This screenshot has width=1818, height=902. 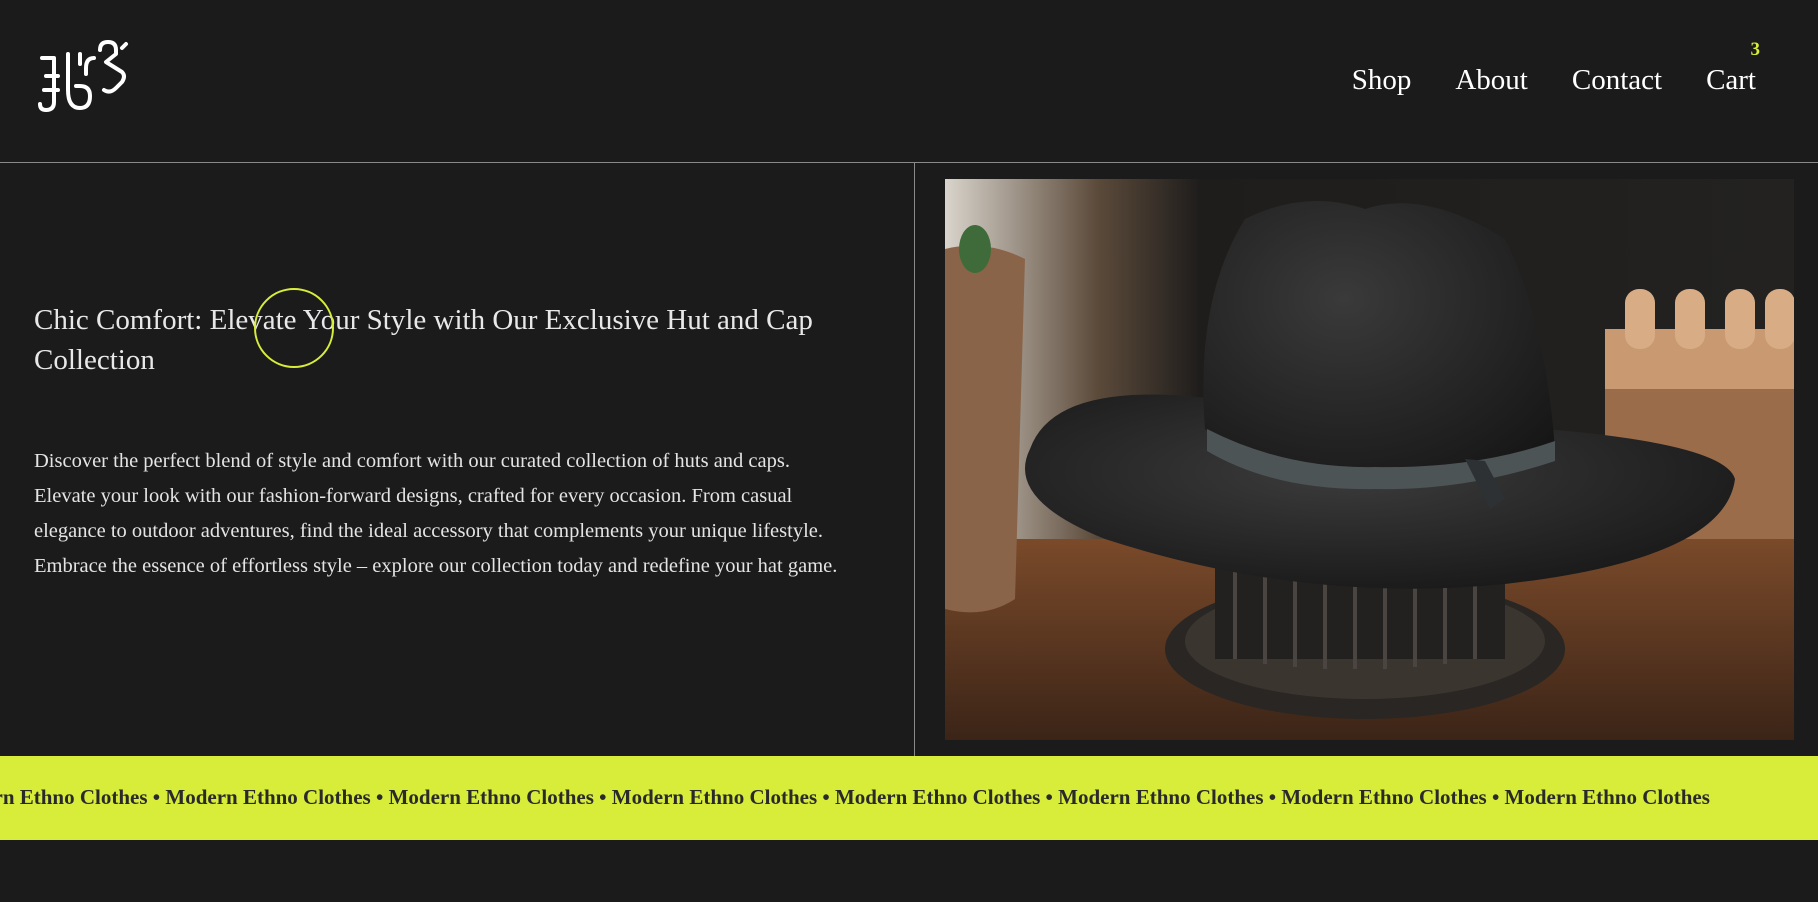 I want to click on main-nav: Shop About Contact Cart 3, so click(x=1534, y=69).